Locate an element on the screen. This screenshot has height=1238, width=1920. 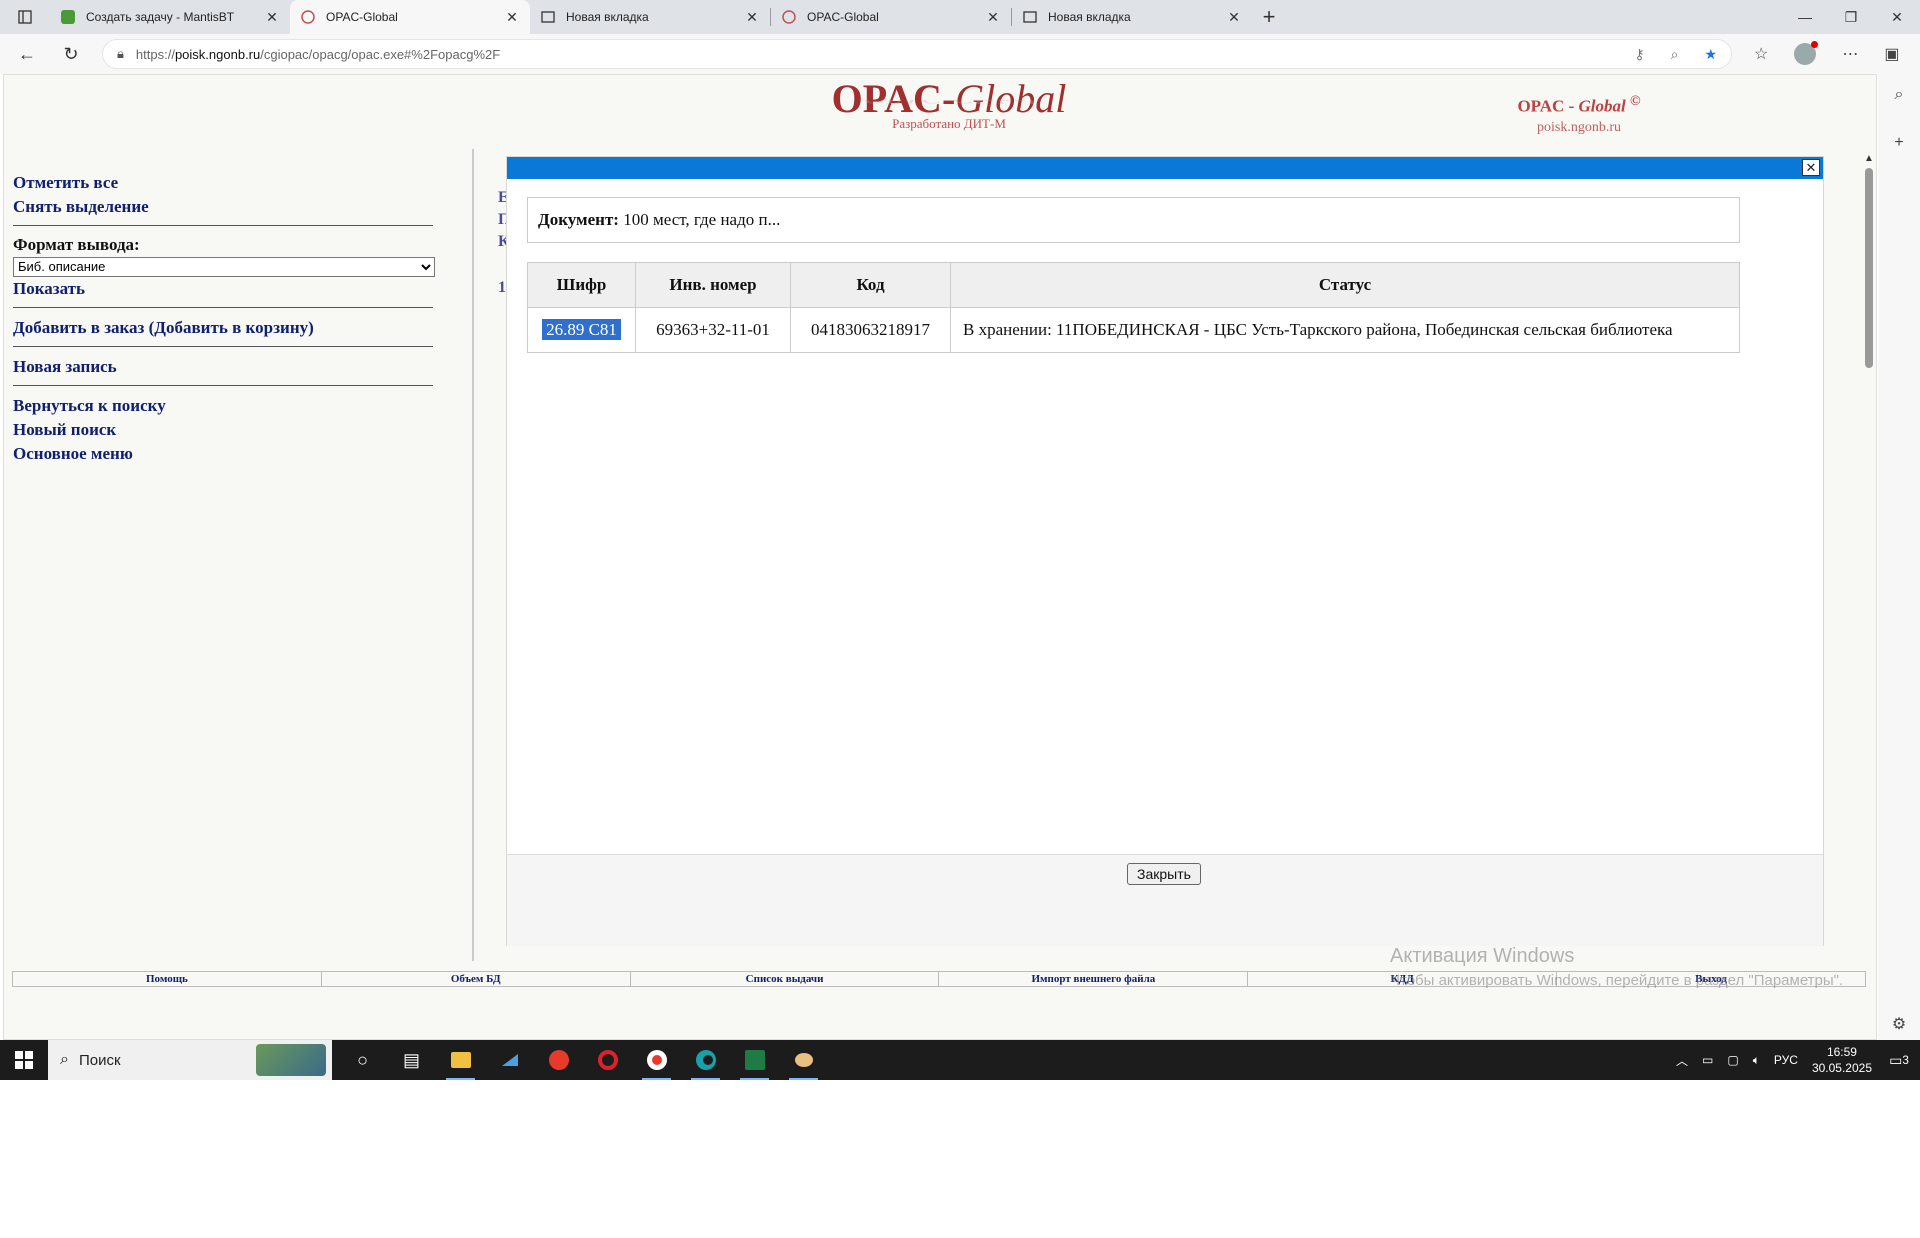
tab-opac-2: OPAC-Global ✕ is located at coordinates (891, 17).